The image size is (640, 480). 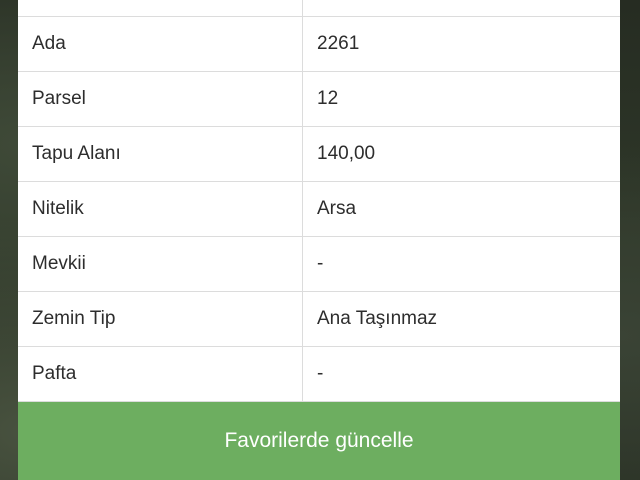 I want to click on row-label-zemin-tip: Zemin Tip, so click(x=160, y=319).